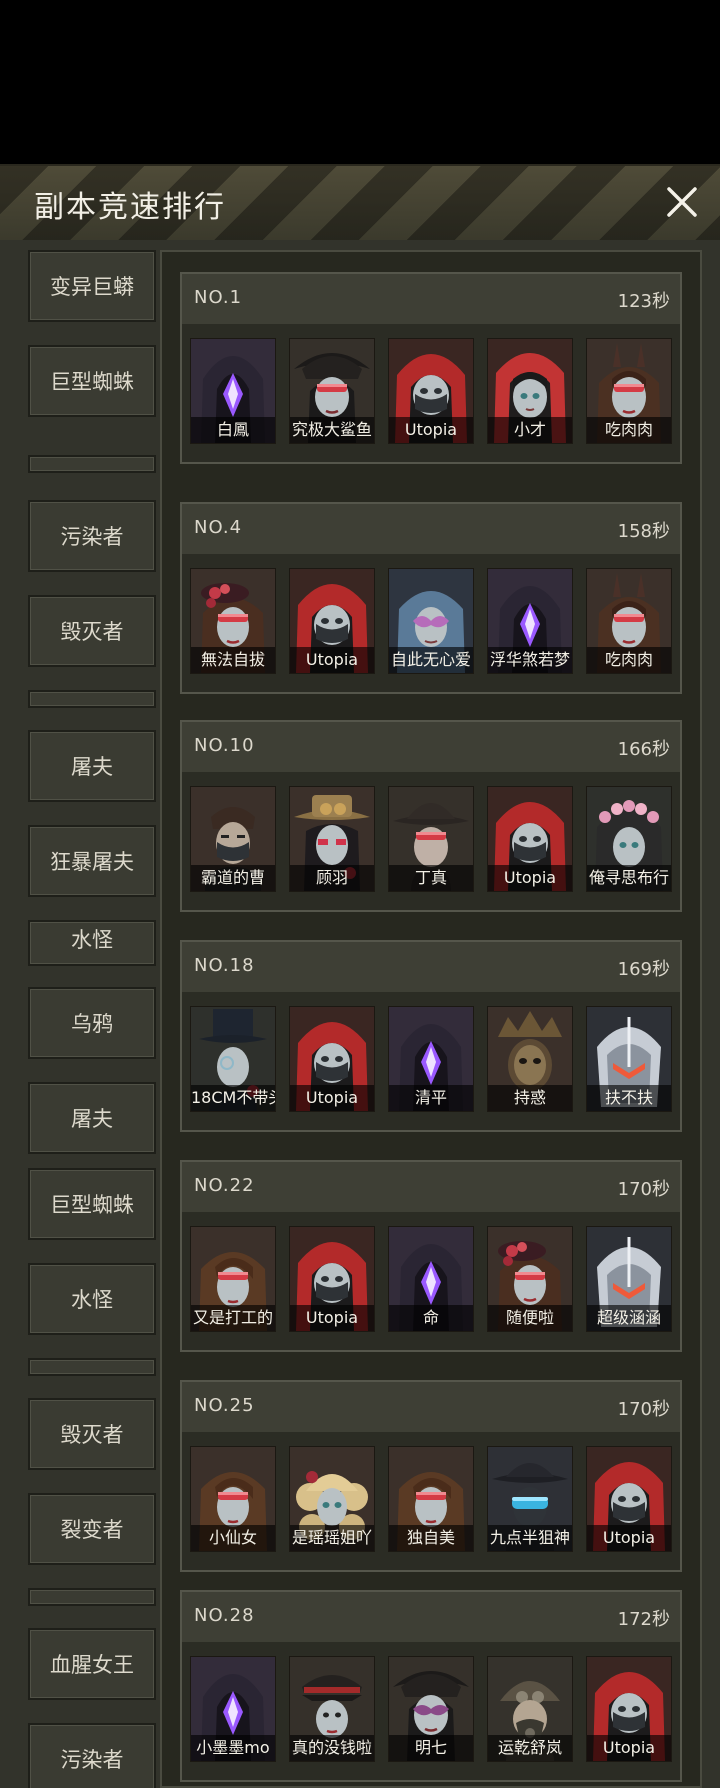 The image size is (720, 1788). I want to click on team-members: 白鳳 究极大鲨鱼 Utopia 小才 吃肉肉, so click(433, 392).